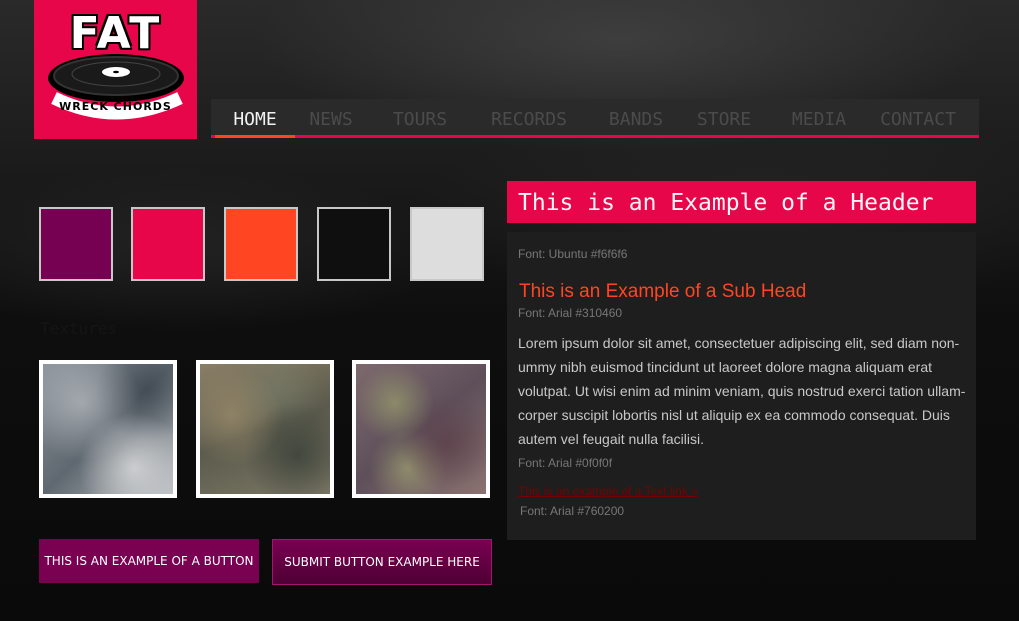 The image size is (1019, 621). What do you see at coordinates (354, 244) in the screenshot?
I see `color-swatch-black` at bounding box center [354, 244].